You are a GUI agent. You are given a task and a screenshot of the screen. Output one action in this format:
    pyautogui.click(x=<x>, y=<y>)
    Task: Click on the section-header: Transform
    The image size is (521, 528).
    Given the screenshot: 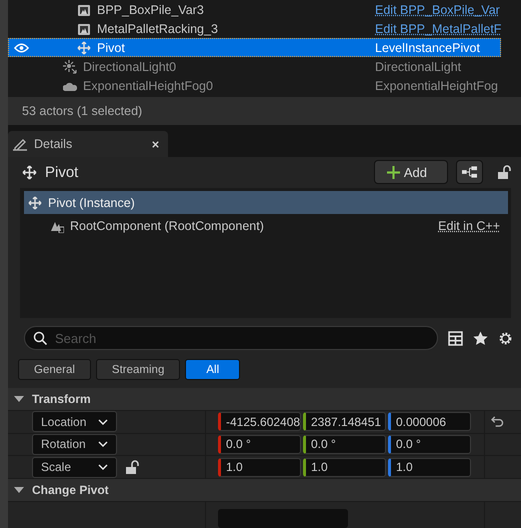 What is the action you would take?
    pyautogui.click(x=264, y=399)
    